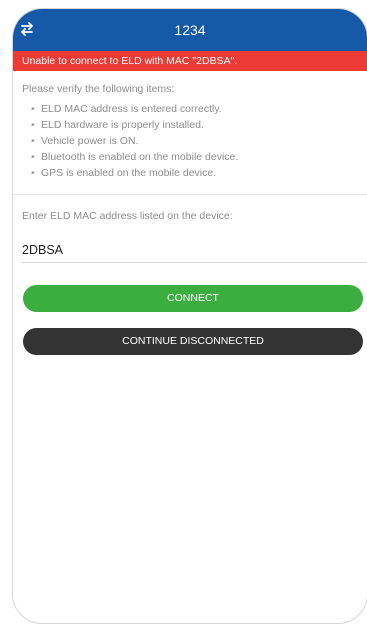 This screenshot has width=367, height=624. Describe the element at coordinates (134, 109) in the screenshot. I see `checklist-item: ELD MAC address is entered correctly.` at that location.